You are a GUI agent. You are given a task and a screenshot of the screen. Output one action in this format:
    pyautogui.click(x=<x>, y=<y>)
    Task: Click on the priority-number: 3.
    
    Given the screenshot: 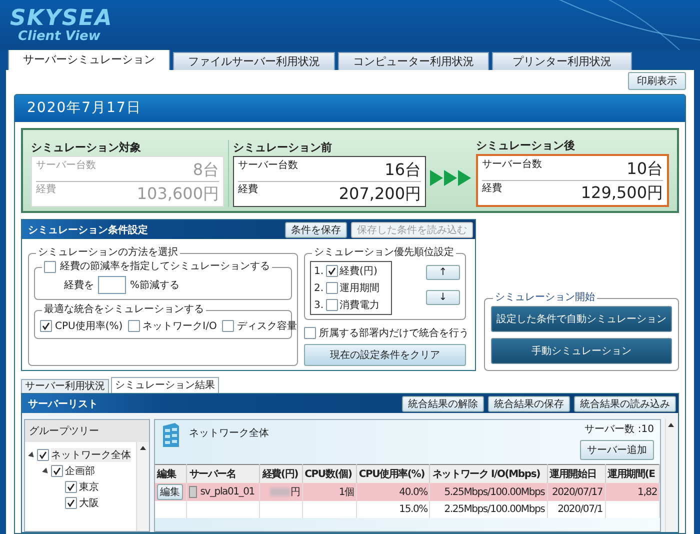 What is the action you would take?
    pyautogui.click(x=319, y=305)
    